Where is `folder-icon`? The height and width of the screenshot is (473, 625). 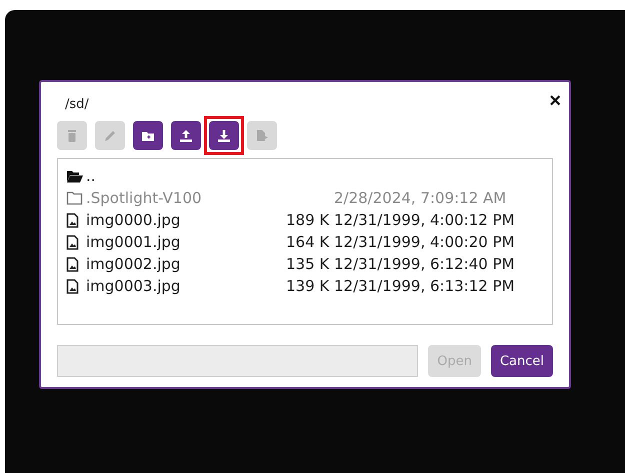
folder-icon is located at coordinates (74, 198).